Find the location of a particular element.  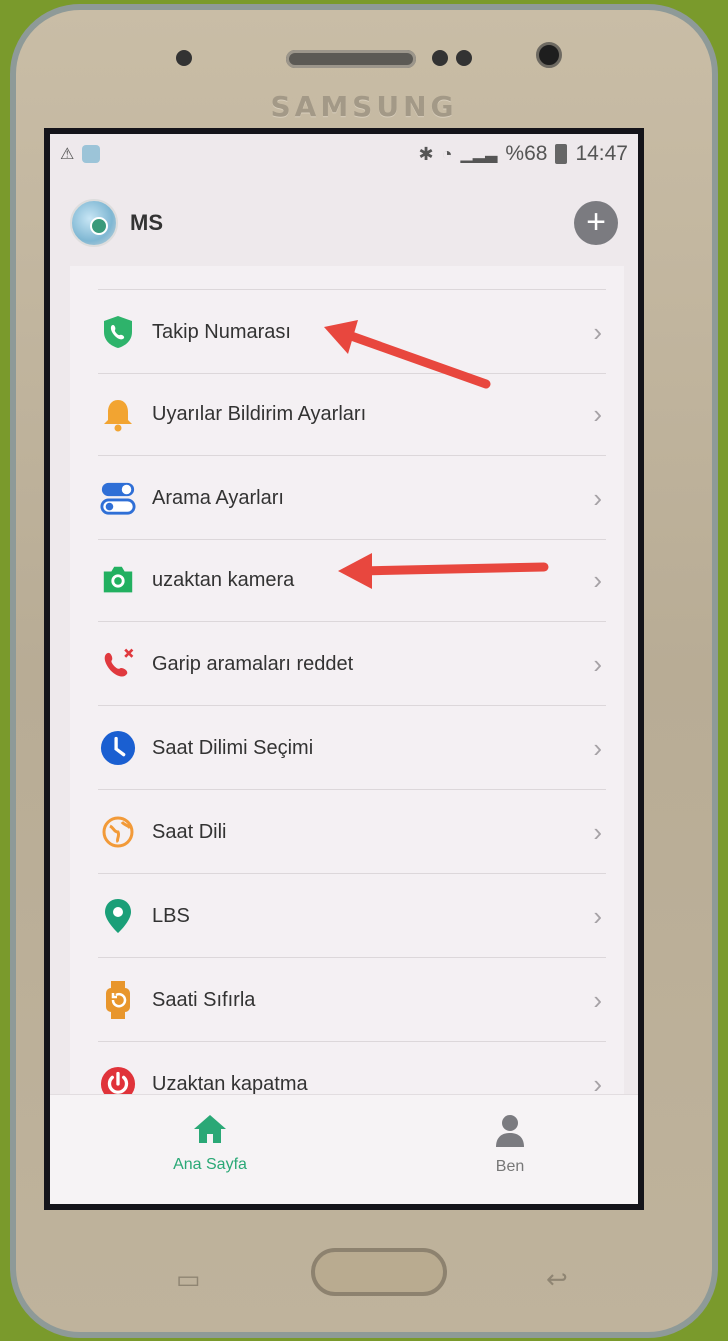

home-icon is located at coordinates (210, 1129).